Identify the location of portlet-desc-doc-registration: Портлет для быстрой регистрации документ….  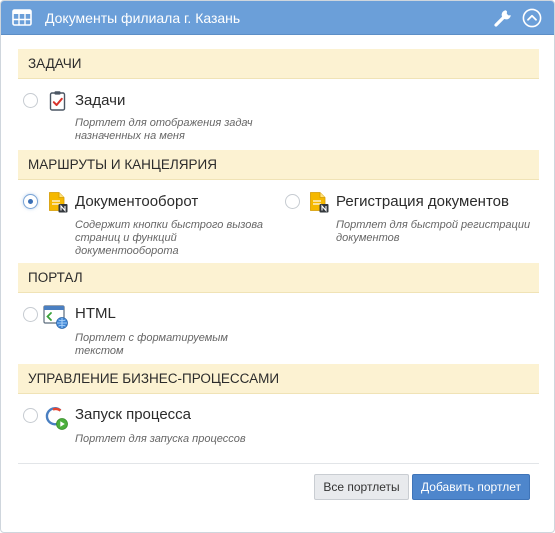
(433, 231).